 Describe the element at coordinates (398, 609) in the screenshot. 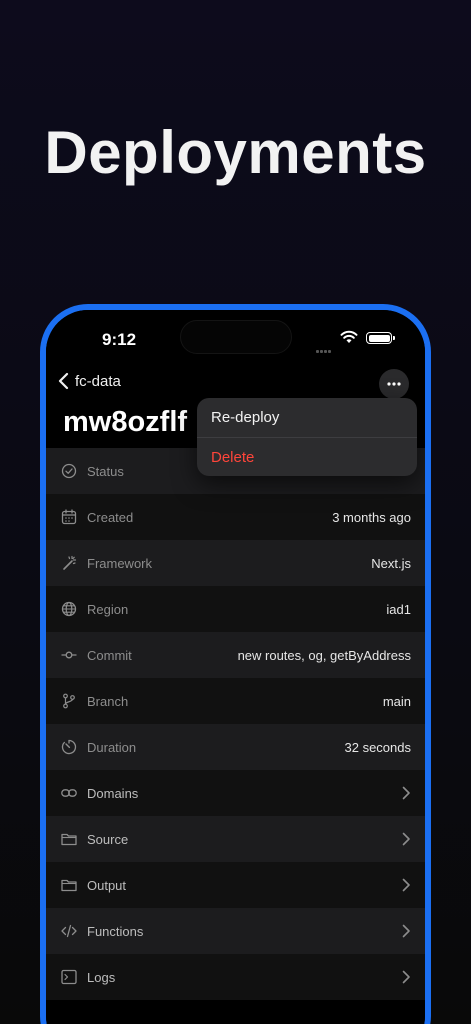

I see `detail-value: iad1` at that location.